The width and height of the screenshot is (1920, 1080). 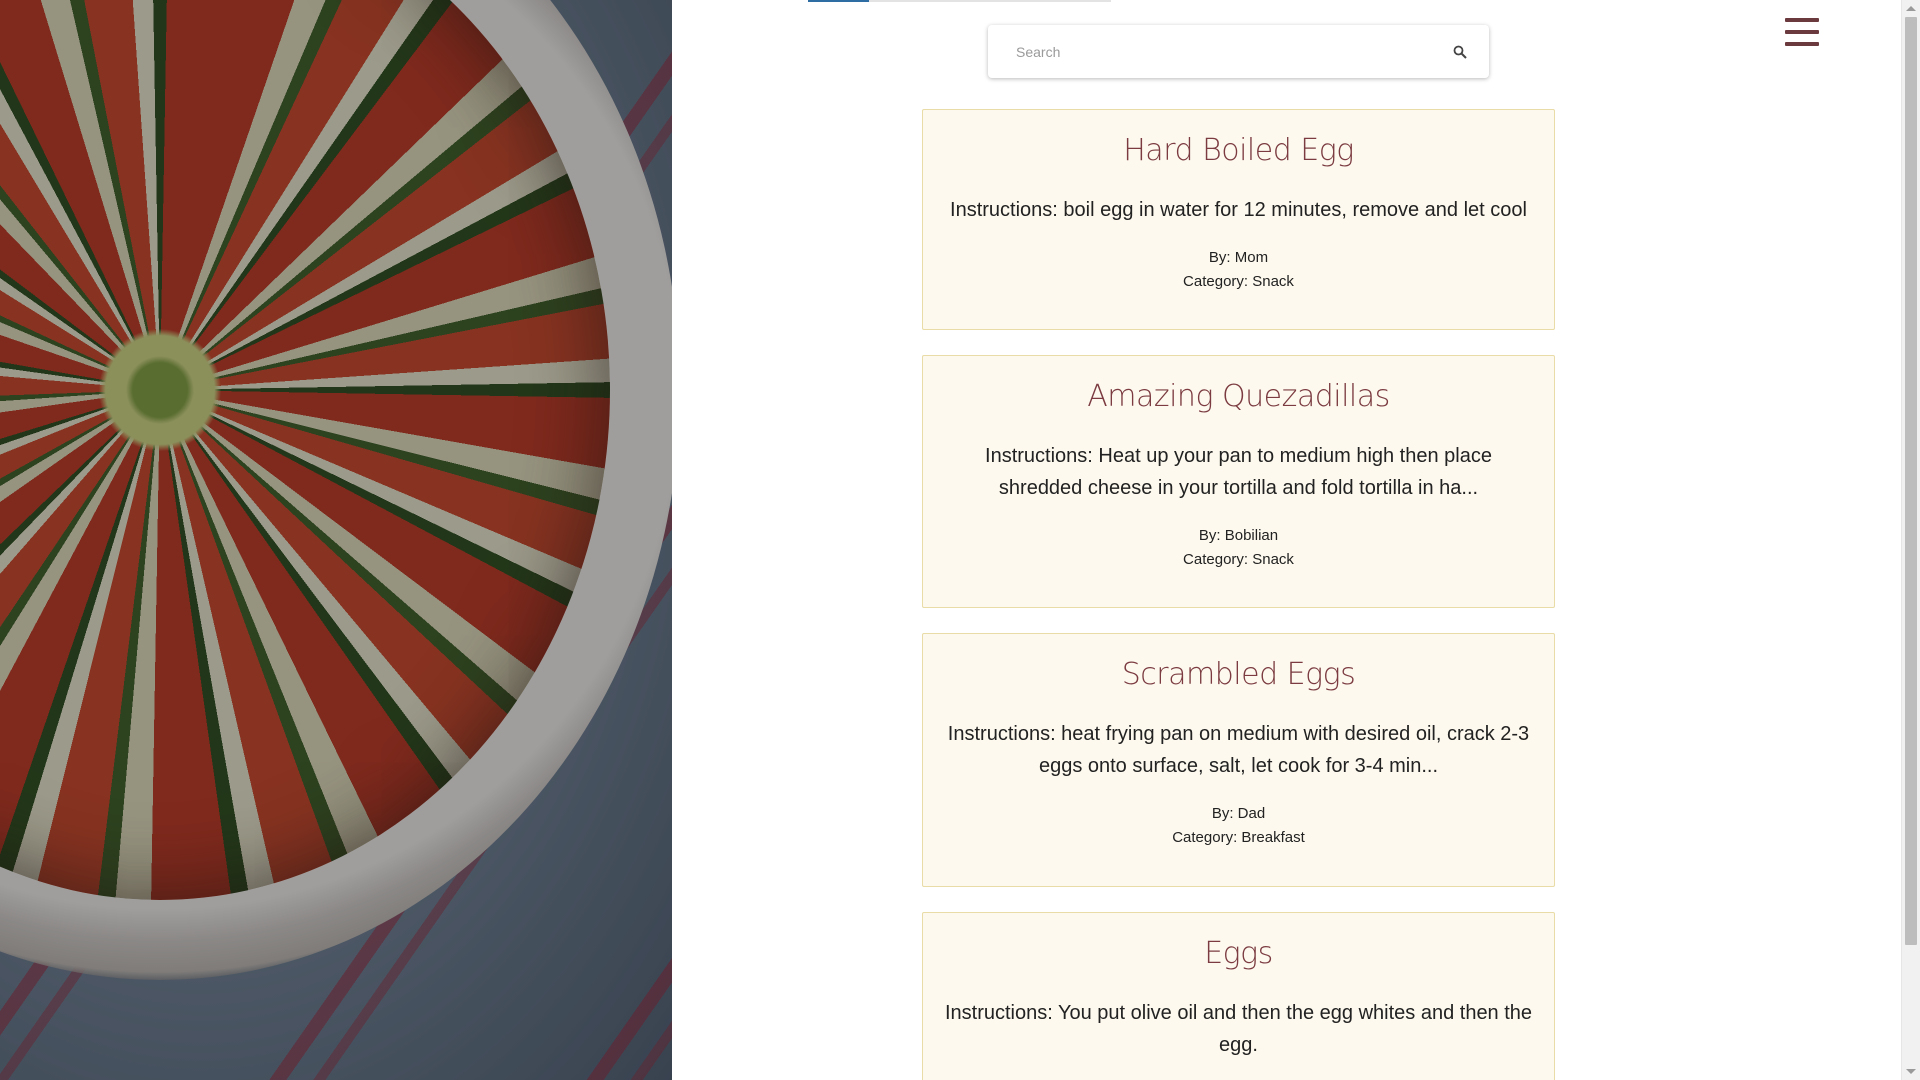 I want to click on recipe-title: Eggs, so click(x=1238, y=954).